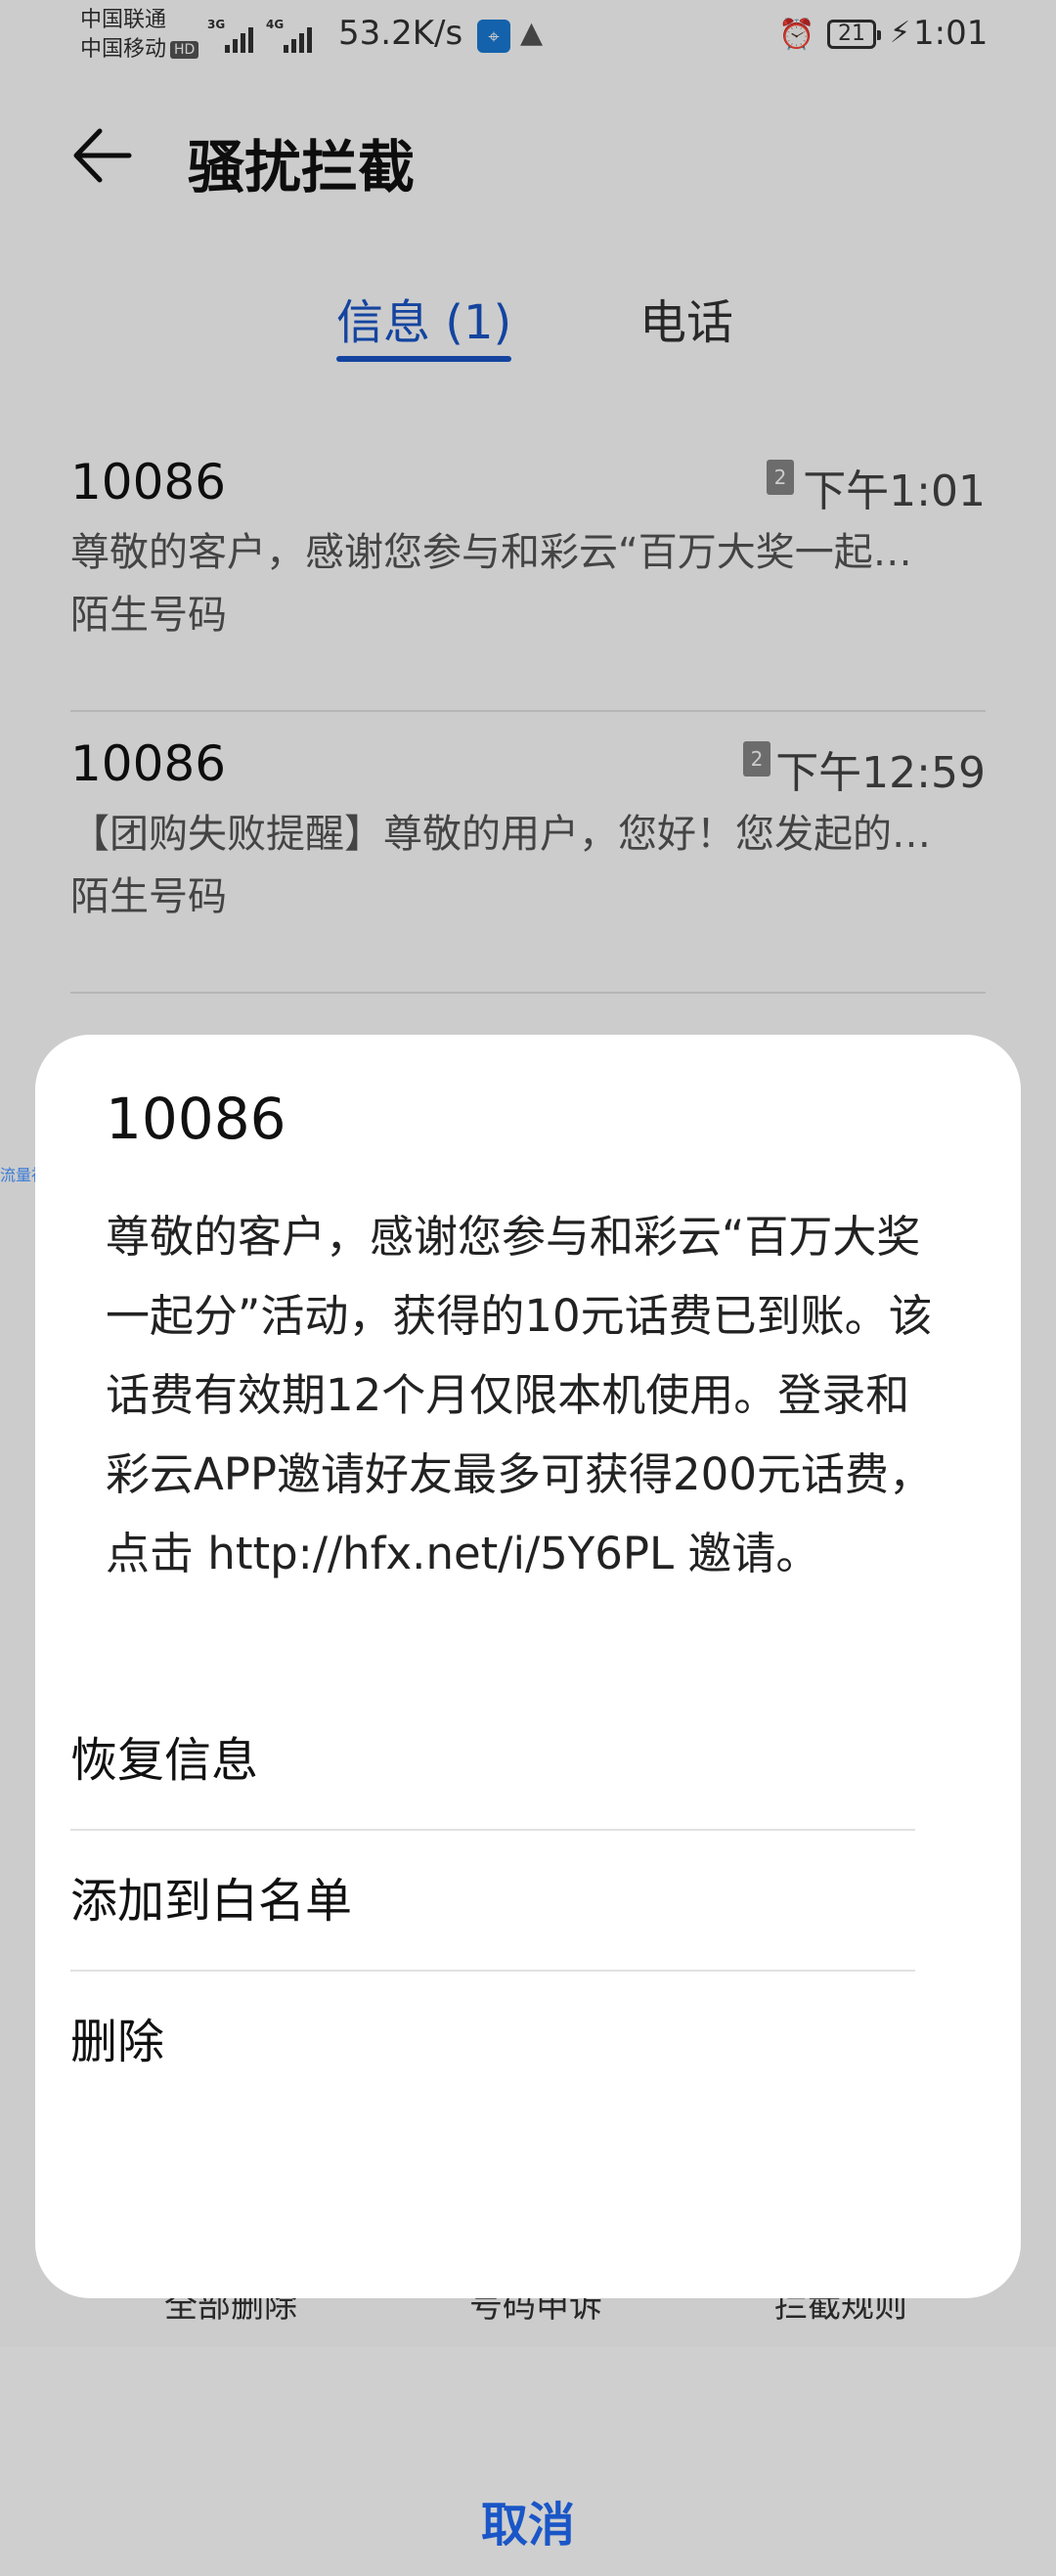  Describe the element at coordinates (492, 2042) in the screenshot. I see `delete-button: 删除` at that location.